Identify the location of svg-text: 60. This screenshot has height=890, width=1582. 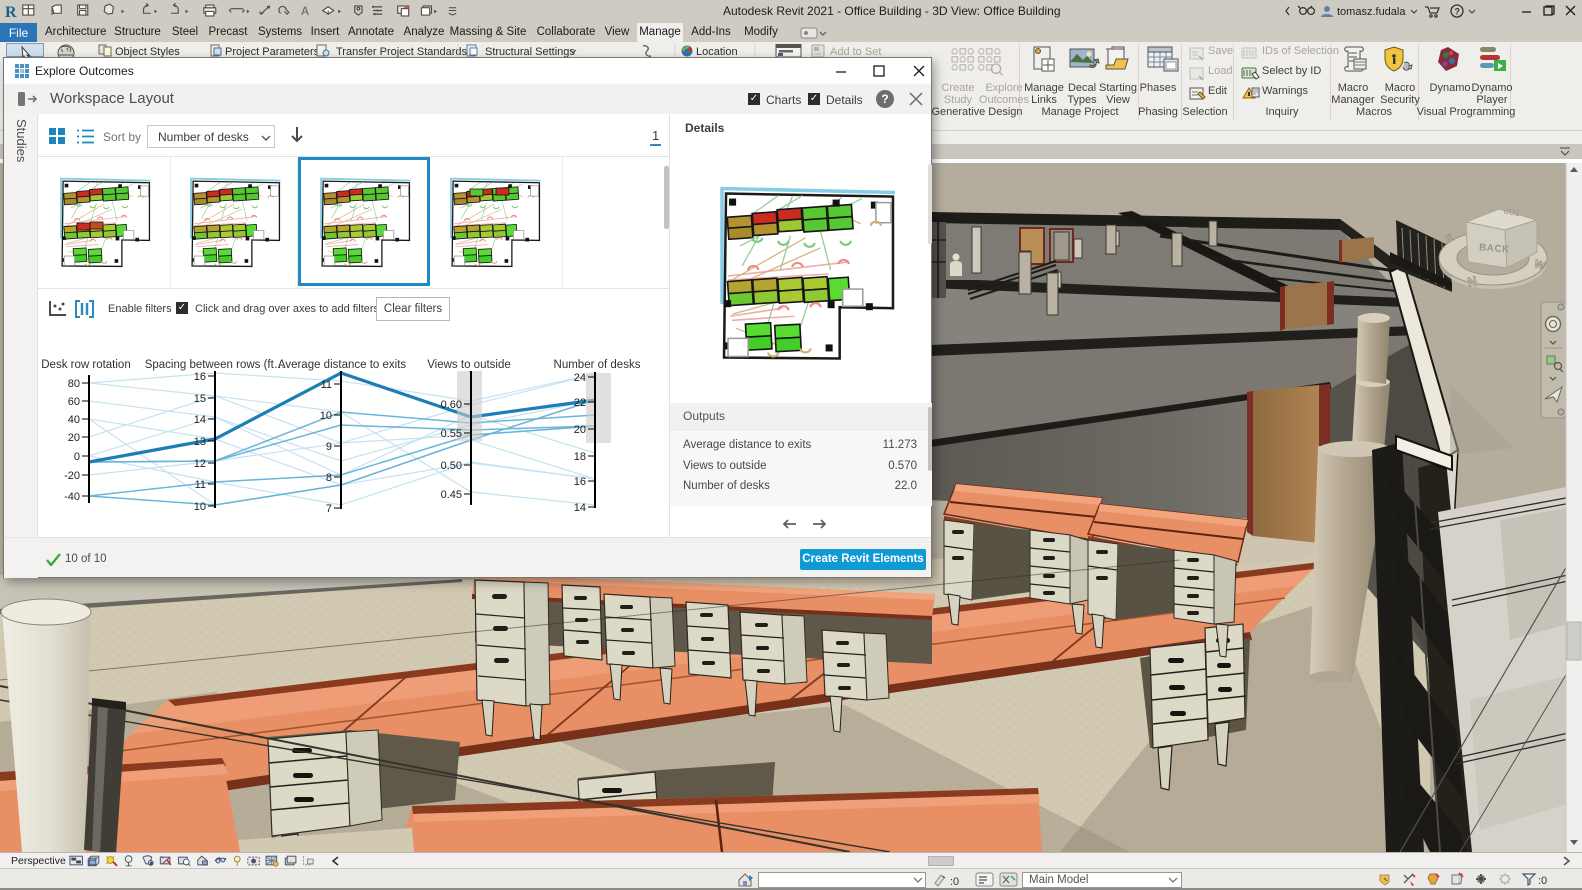
(74, 402).